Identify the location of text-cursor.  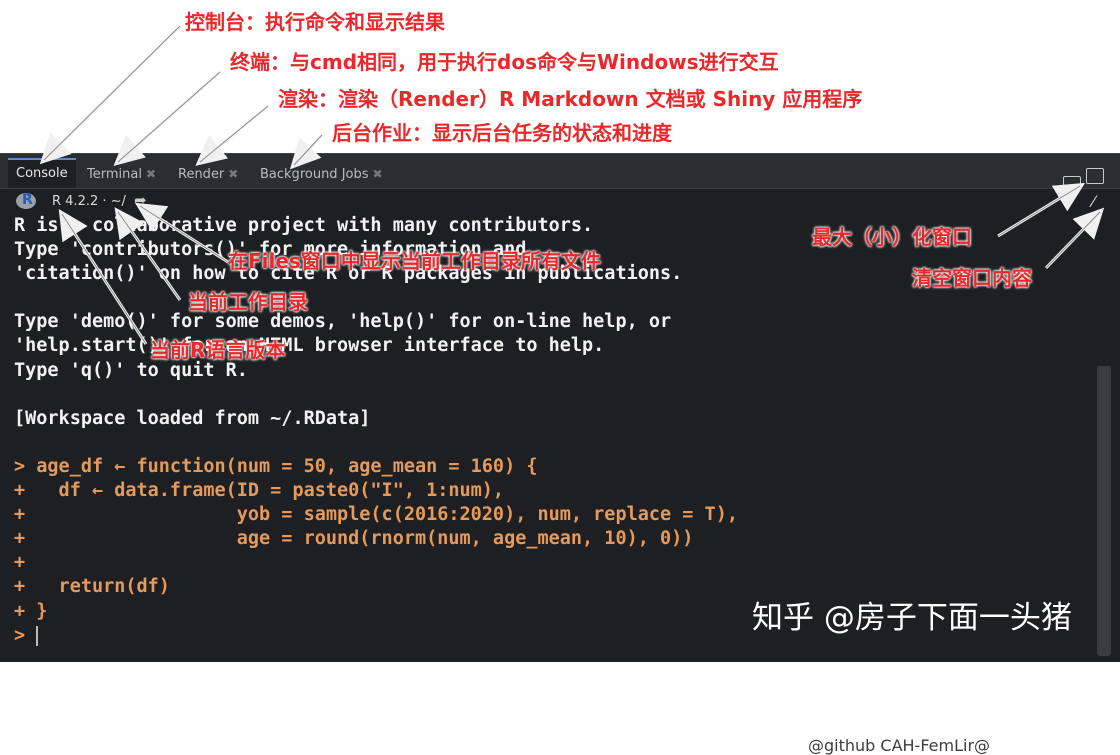
(37, 635).